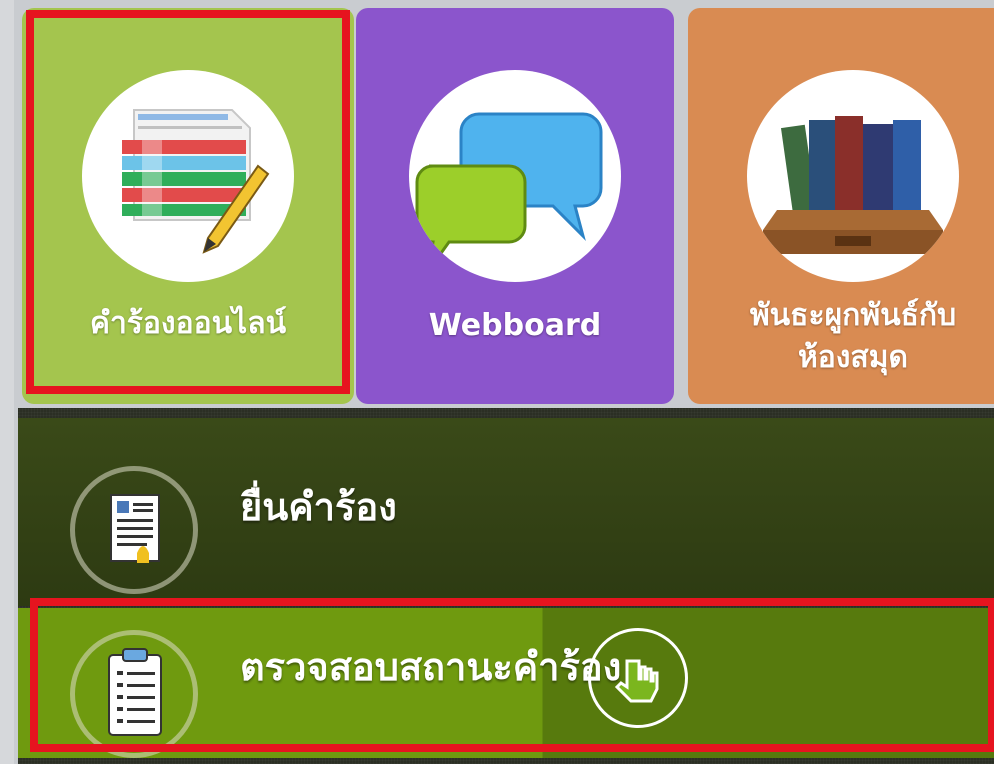 This screenshot has height=764, width=994. What do you see at coordinates (638, 678) in the screenshot?
I see `hand-cursor-icon` at bounding box center [638, 678].